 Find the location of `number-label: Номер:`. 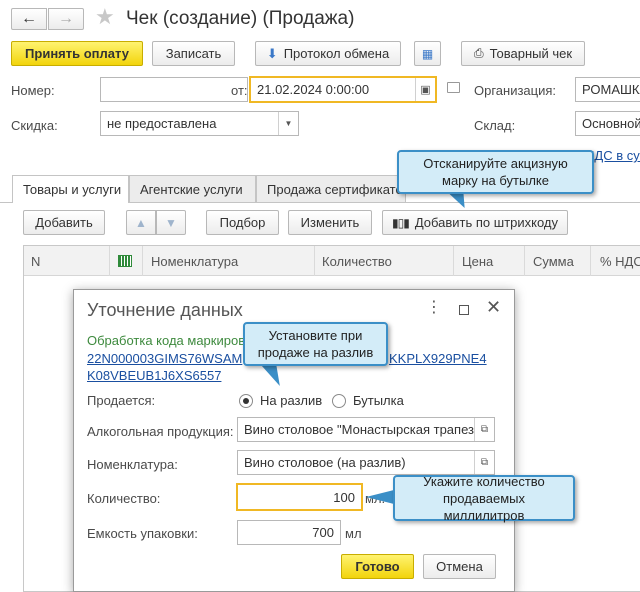

number-label: Номер: is located at coordinates (33, 90).